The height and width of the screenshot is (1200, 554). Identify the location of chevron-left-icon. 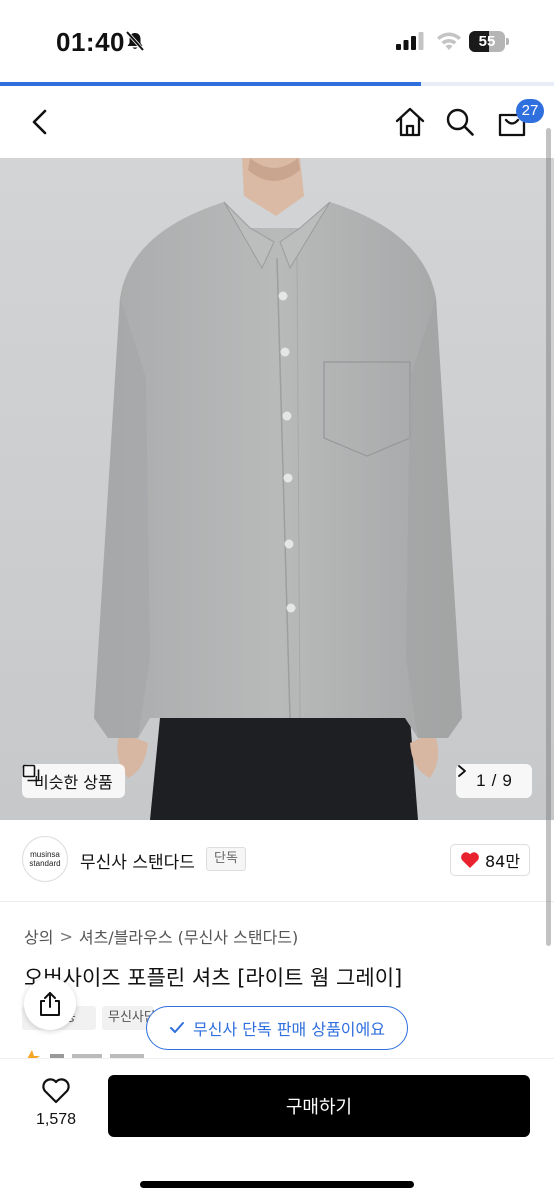
(39, 122).